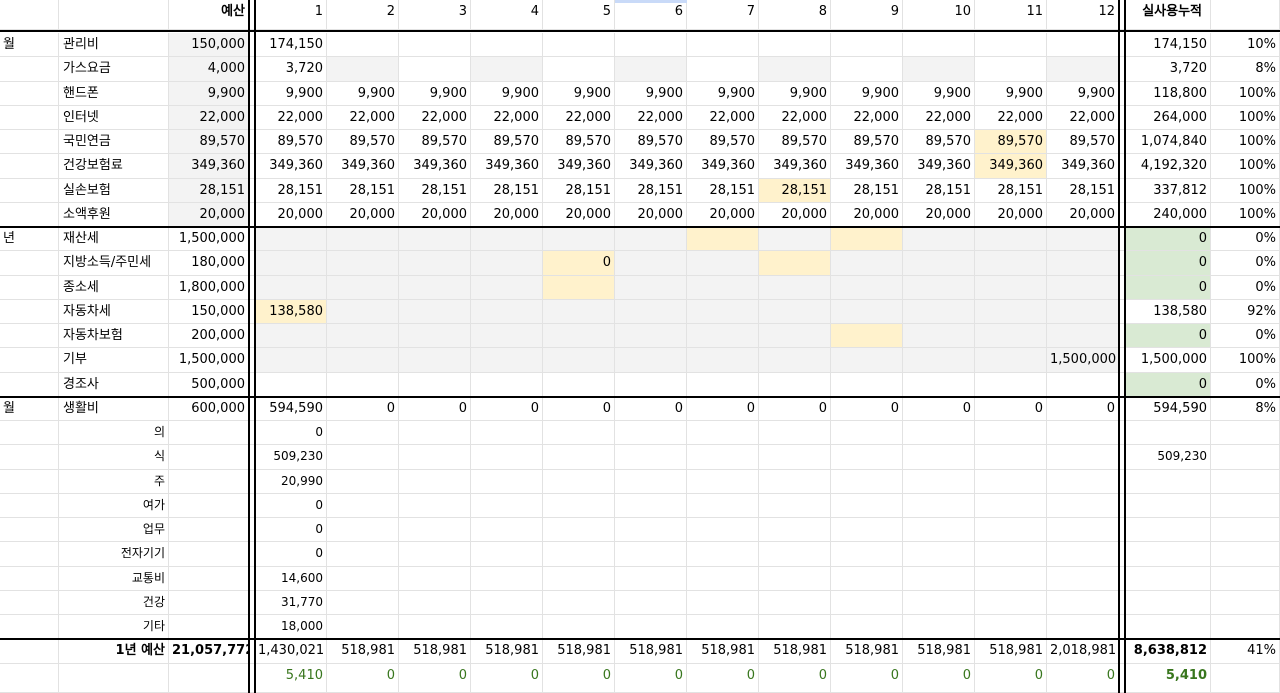 The image size is (1280, 693). Describe the element at coordinates (939, 142) in the screenshot. I see `row-month-10: 89,570` at that location.